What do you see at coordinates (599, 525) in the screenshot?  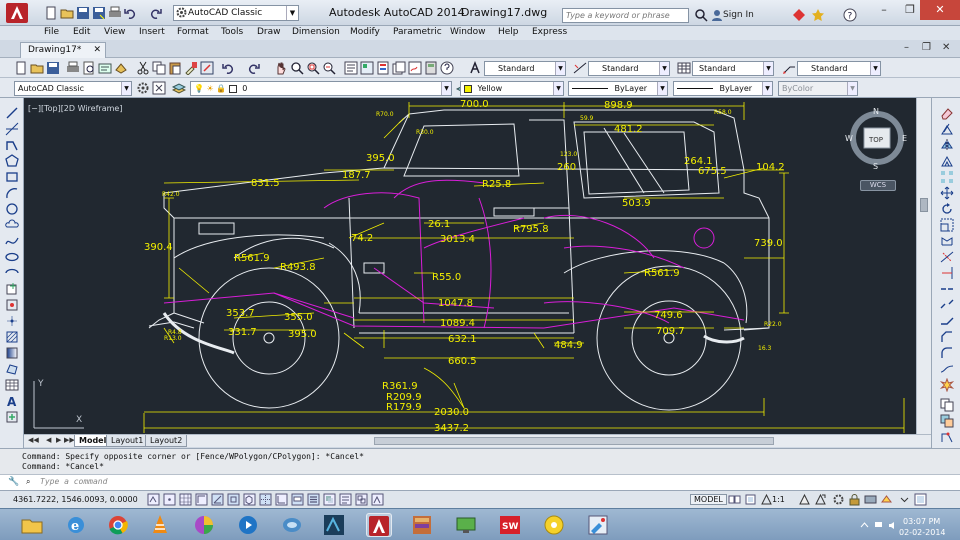 I see `paint-icon` at bounding box center [599, 525].